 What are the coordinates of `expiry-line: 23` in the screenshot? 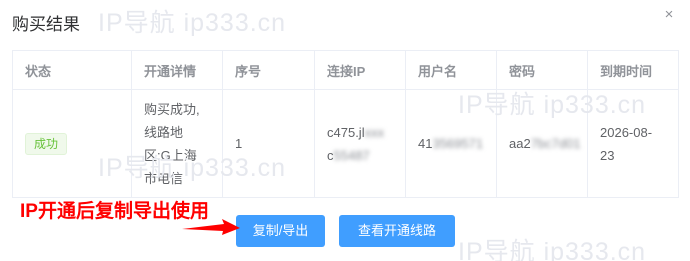 It's located at (607, 155).